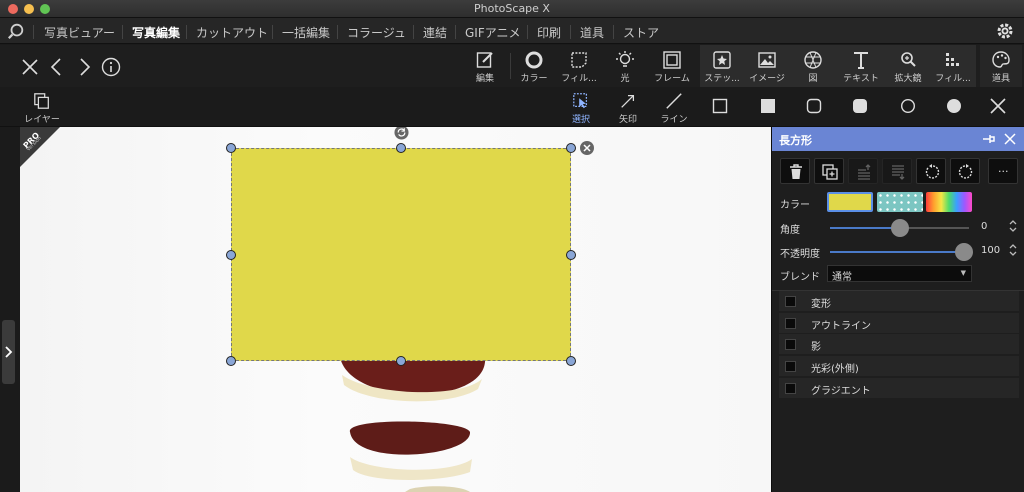 This screenshot has height=492, width=1024. Describe the element at coordinates (57, 67) in the screenshot. I see `back-chevron-icon` at that location.